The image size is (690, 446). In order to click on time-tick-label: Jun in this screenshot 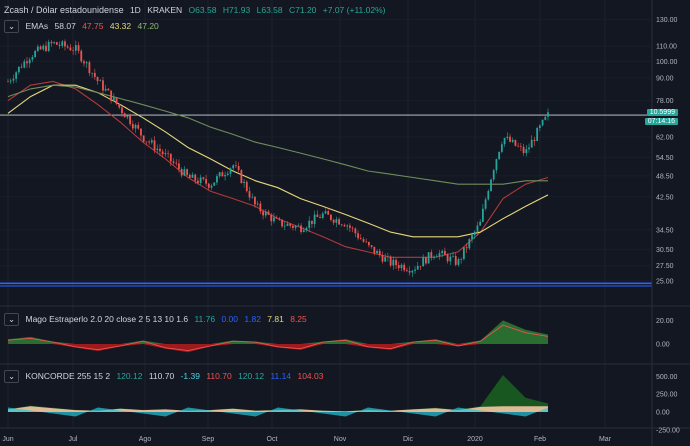, I will do `click(7, 439)`.